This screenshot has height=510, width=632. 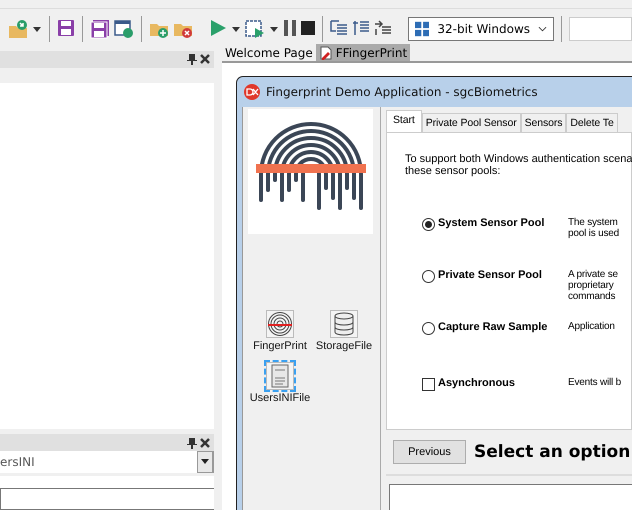 I want to click on option-description: The system, so click(x=593, y=222).